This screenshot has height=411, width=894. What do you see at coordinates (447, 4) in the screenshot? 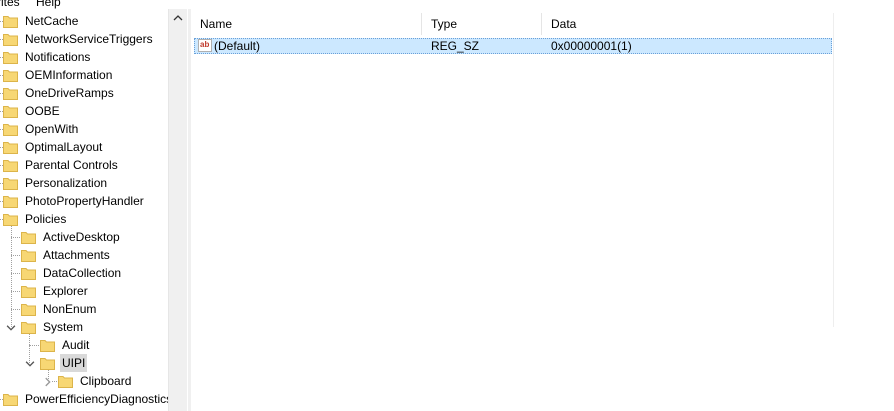
I see `menu-bar: rites Help` at bounding box center [447, 4].